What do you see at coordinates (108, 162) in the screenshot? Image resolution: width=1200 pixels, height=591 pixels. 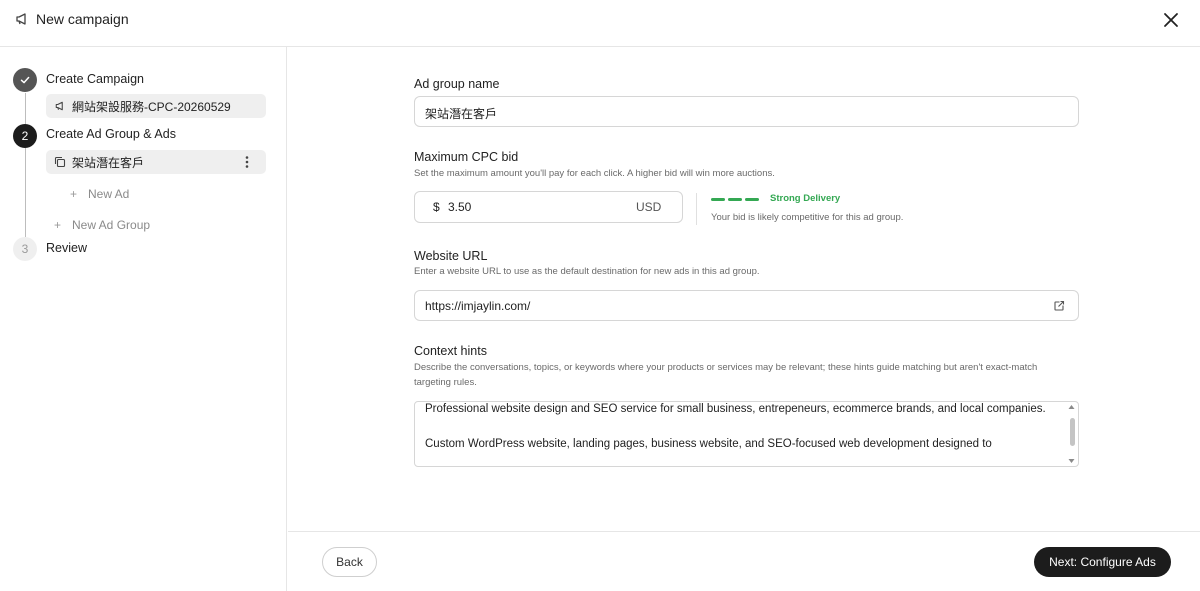 I see `ad-group-item-label: 架站潛在客戶` at bounding box center [108, 162].